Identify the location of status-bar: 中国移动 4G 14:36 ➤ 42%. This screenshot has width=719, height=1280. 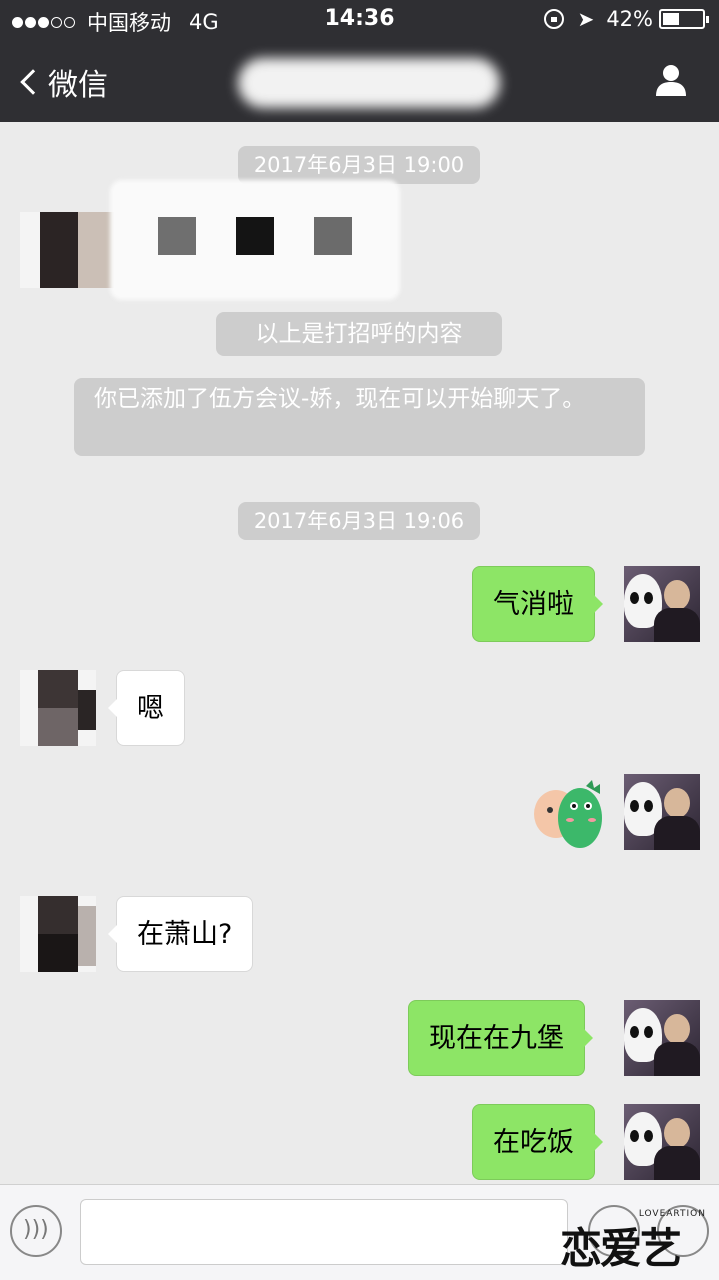
(359, 20).